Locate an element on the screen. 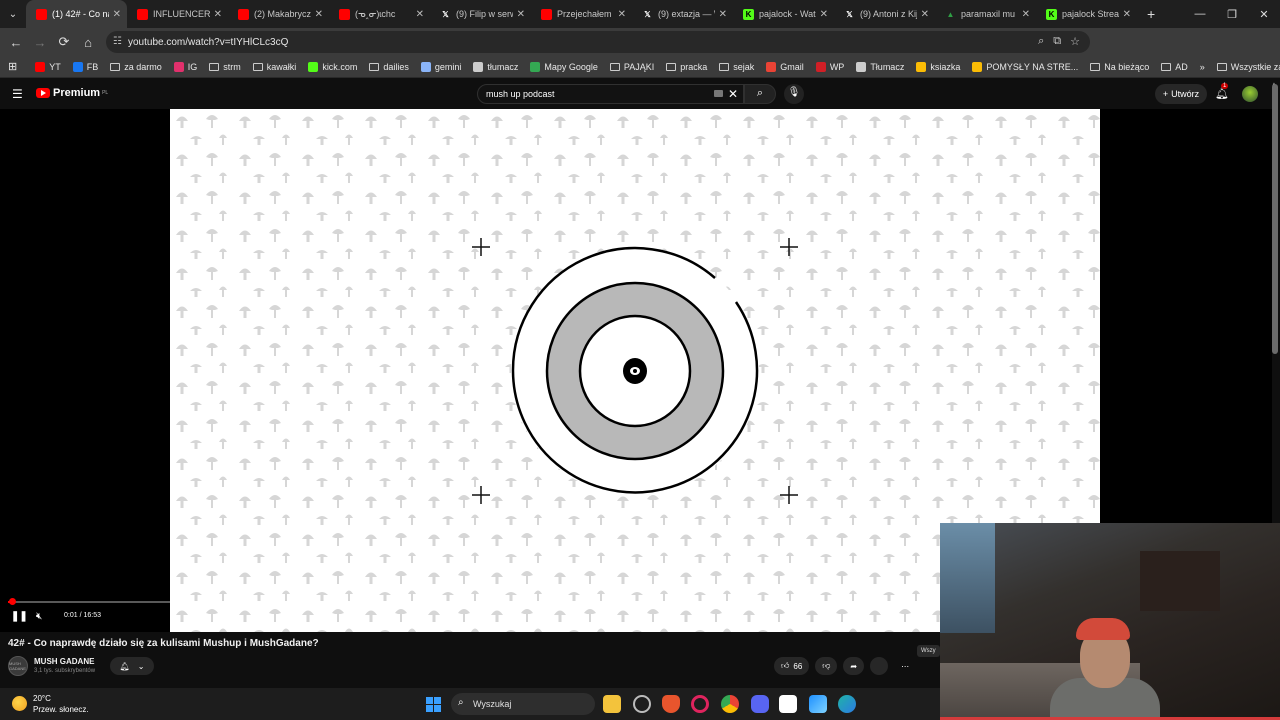  brave-browser-icon is located at coordinates (671, 704).